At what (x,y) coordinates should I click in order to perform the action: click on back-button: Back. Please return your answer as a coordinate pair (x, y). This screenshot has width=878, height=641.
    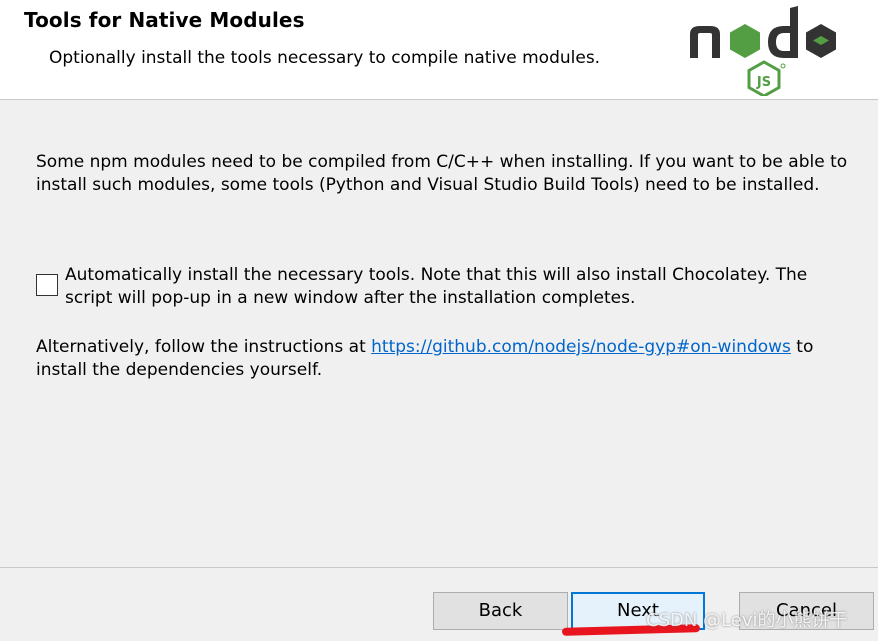
    Looking at the image, I should click on (500, 611).